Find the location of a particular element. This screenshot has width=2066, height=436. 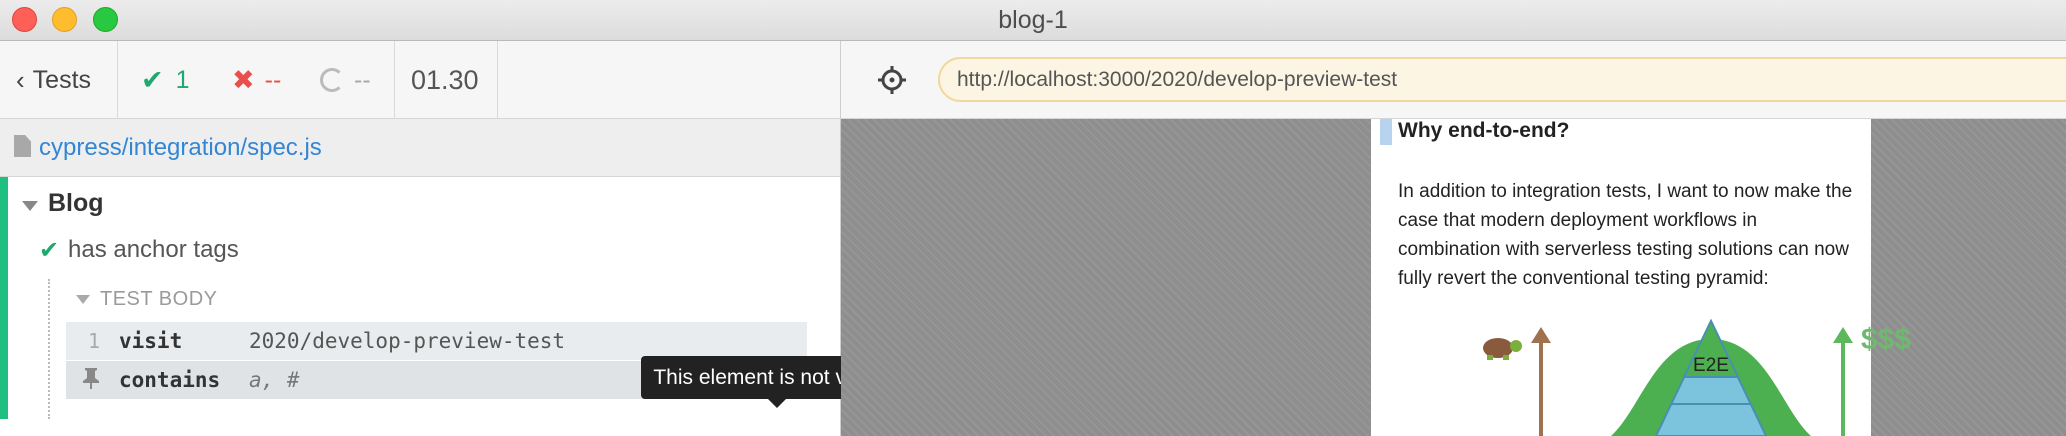

cost-label: $$$ is located at coordinates (1886, 339).